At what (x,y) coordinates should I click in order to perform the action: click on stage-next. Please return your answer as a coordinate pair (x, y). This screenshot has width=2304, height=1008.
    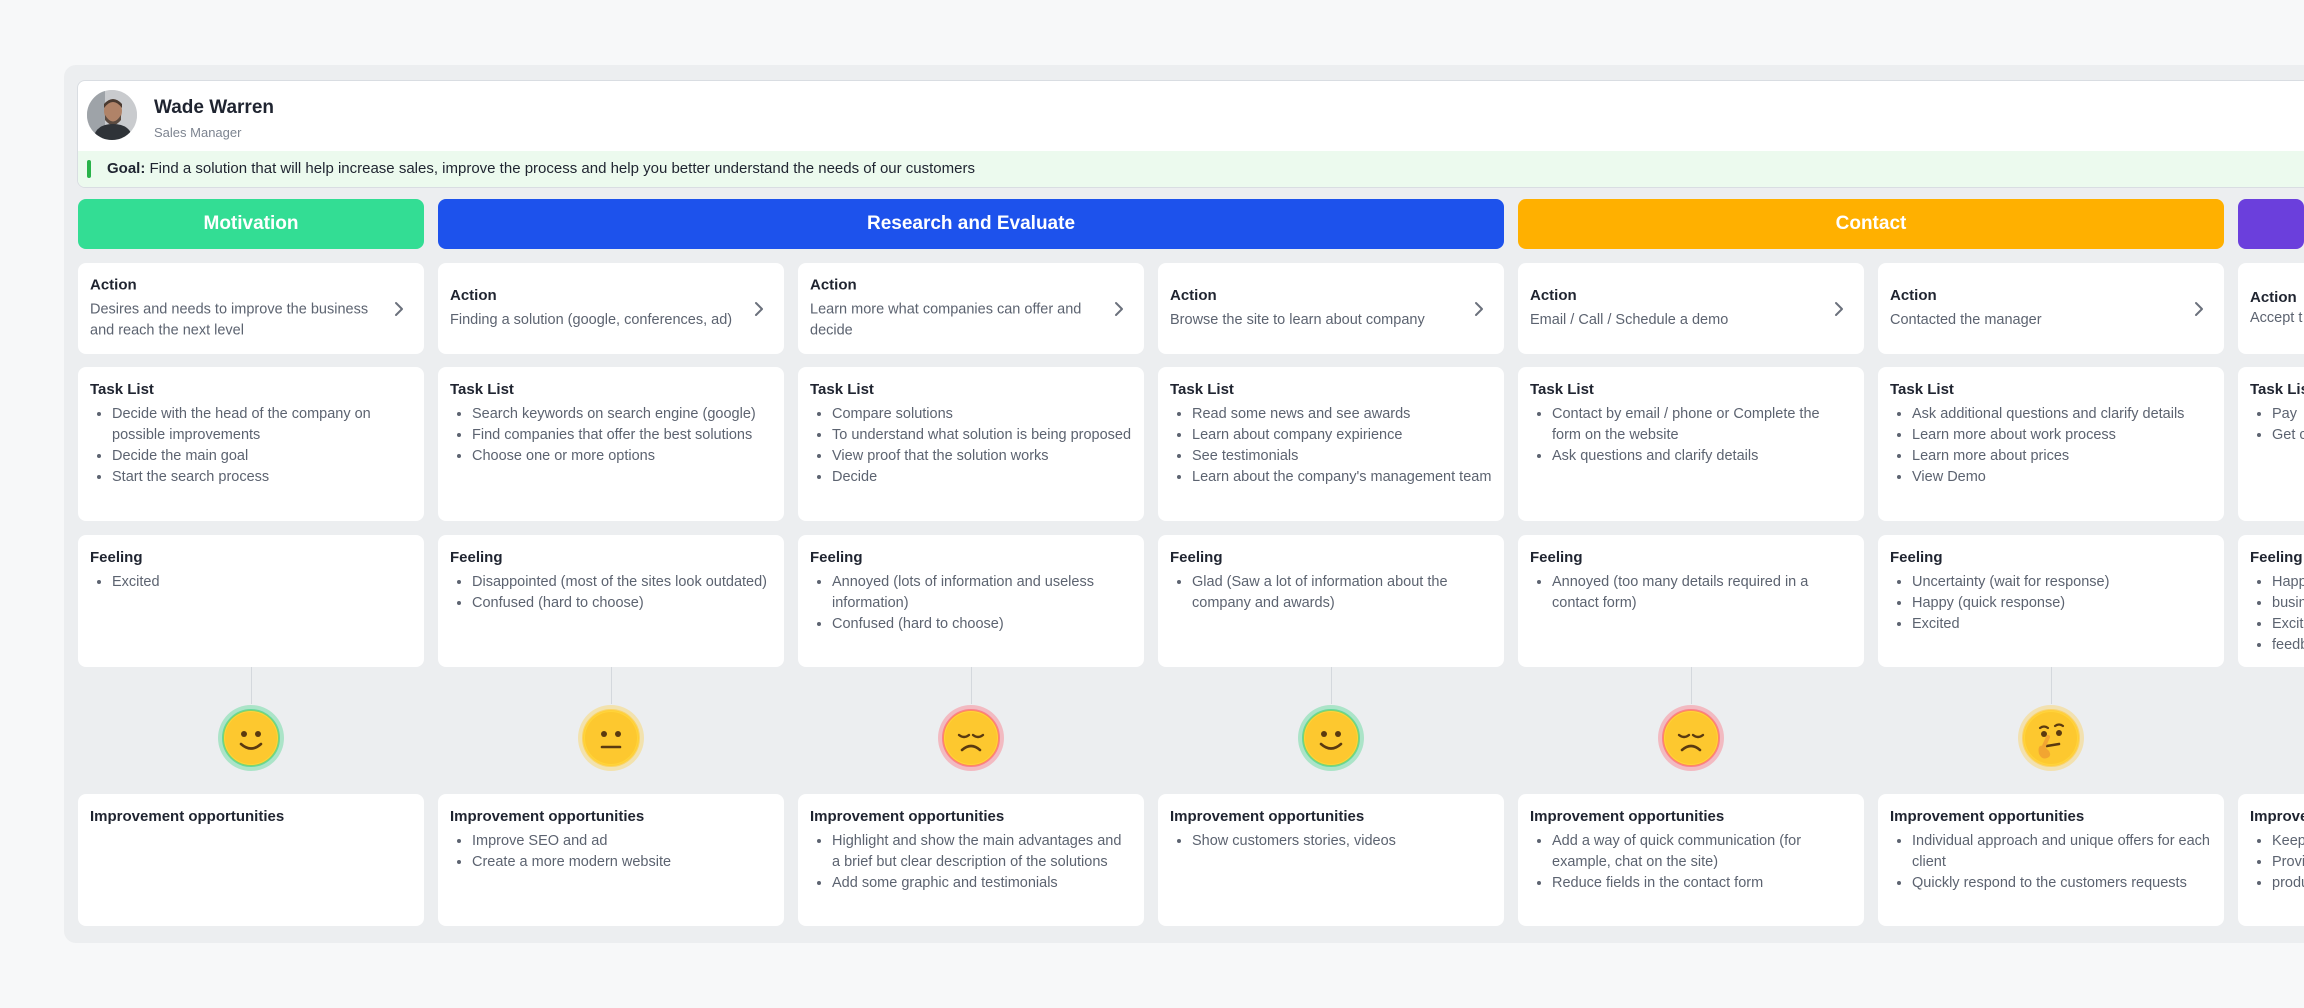
    Looking at the image, I should click on (2271, 224).